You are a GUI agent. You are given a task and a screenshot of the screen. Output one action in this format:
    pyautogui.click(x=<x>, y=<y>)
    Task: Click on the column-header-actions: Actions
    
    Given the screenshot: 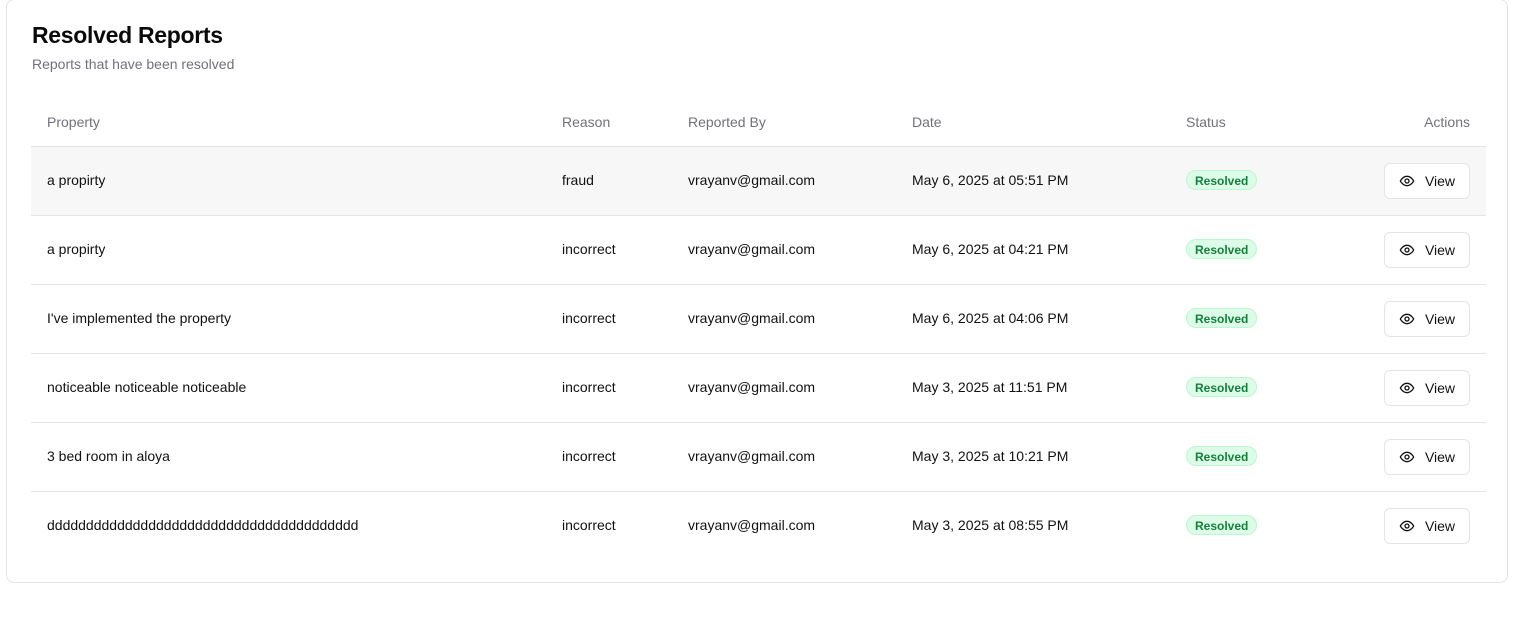 What is the action you would take?
    pyautogui.click(x=1447, y=122)
    